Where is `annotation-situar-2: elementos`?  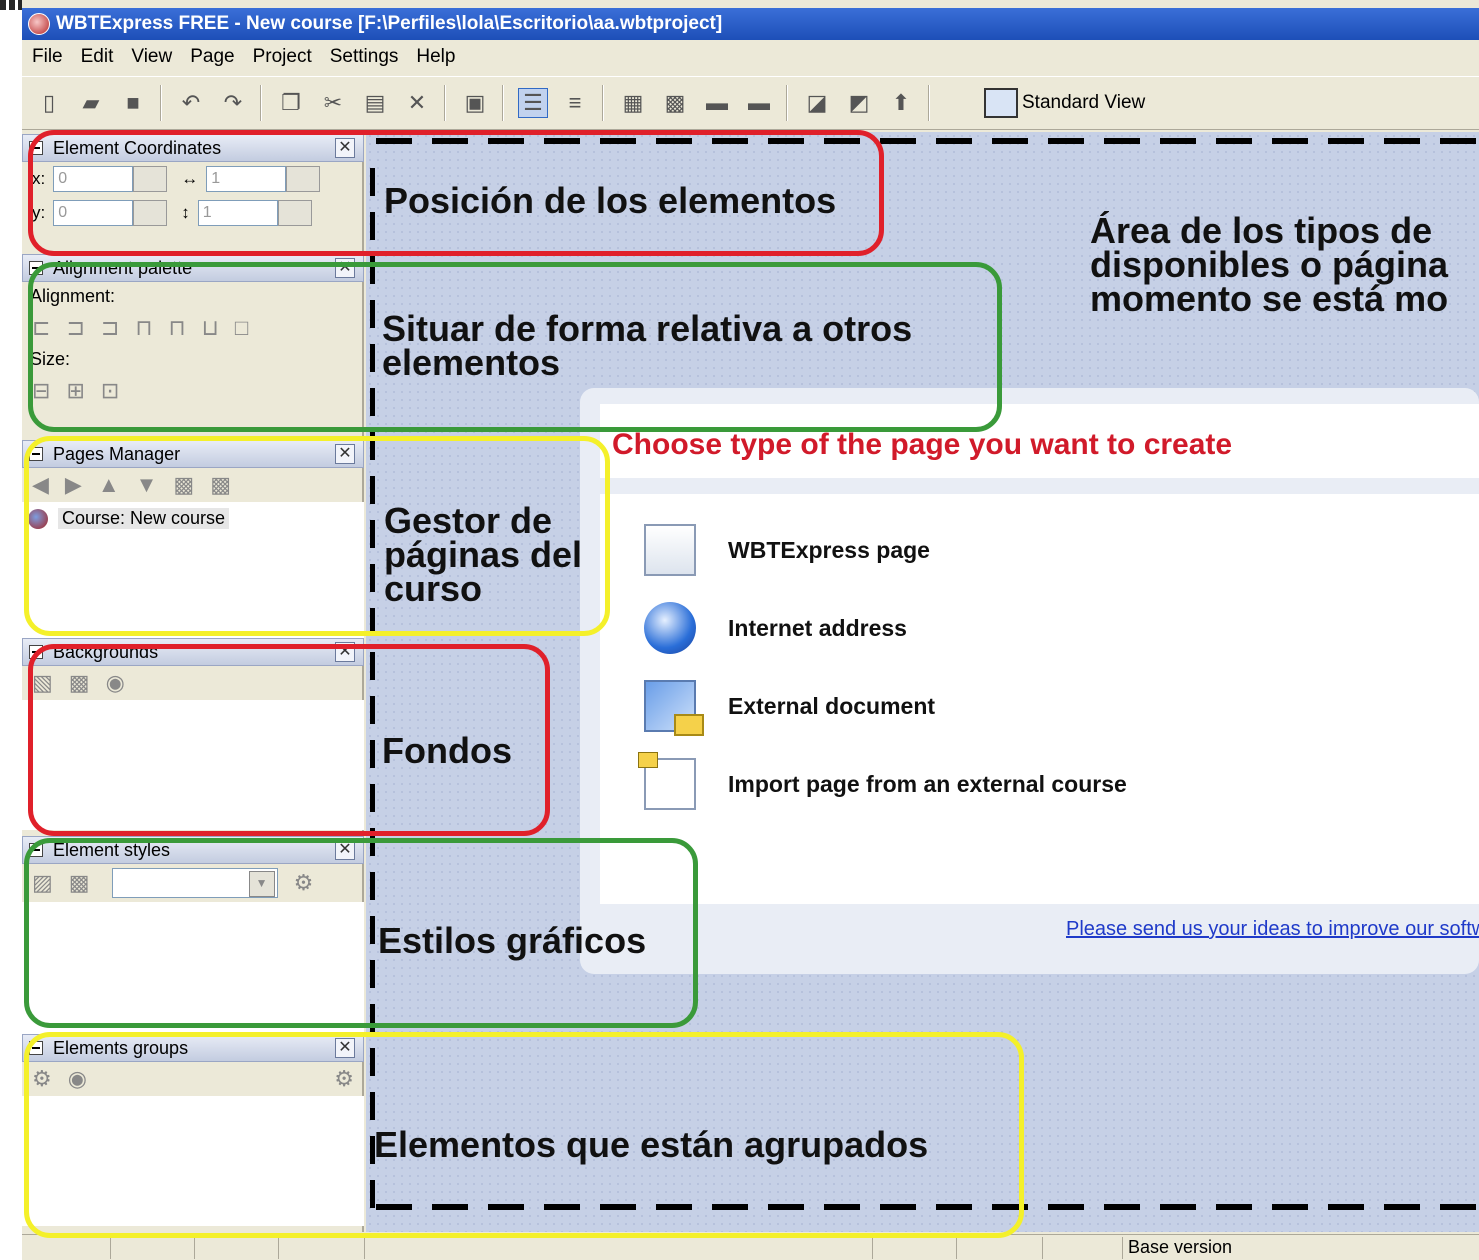
annotation-situar-2: elementos is located at coordinates (471, 362).